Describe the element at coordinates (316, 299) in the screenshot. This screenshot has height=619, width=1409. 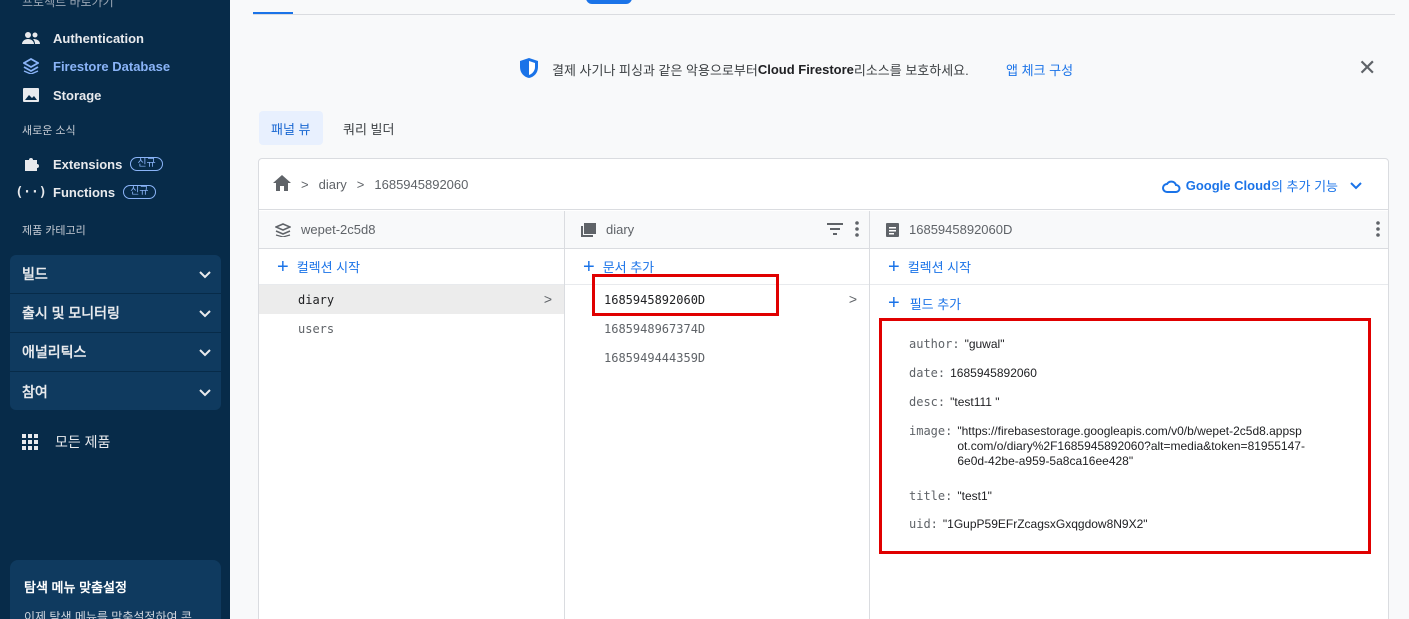
I see `collection-name: diary` at that location.